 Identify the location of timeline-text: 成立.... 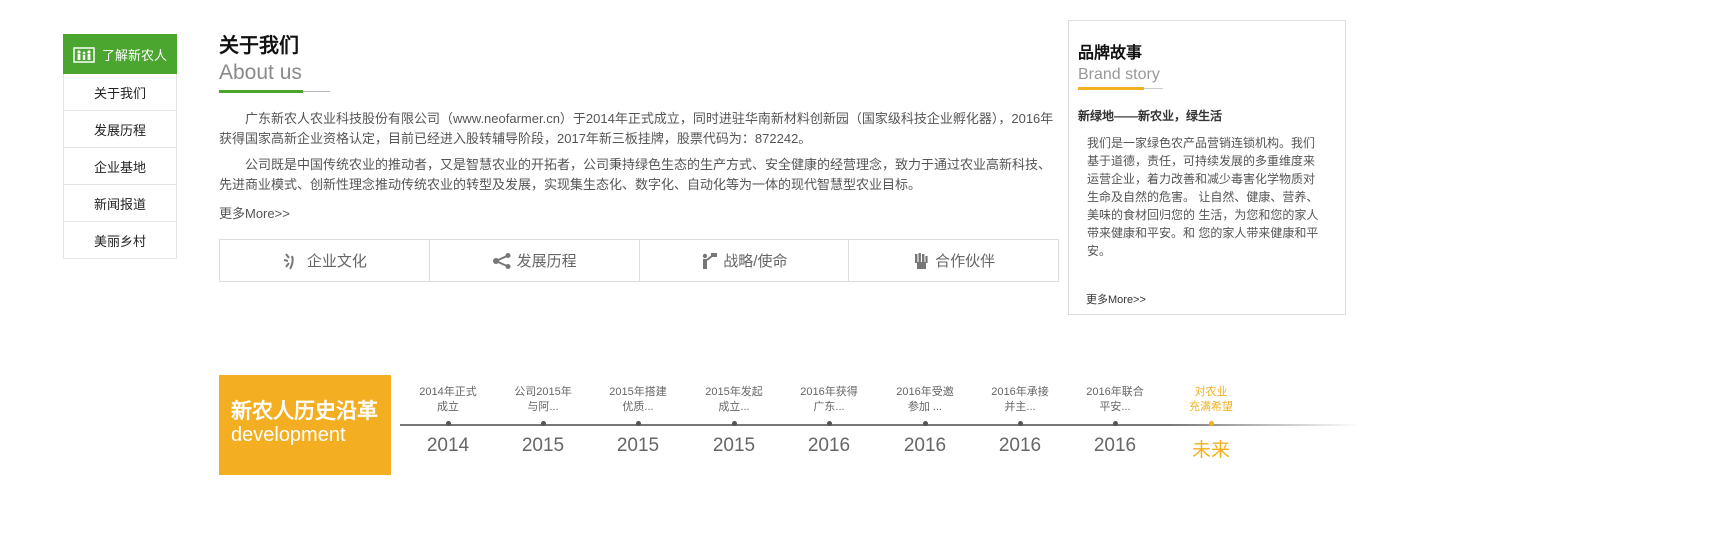
(734, 407).